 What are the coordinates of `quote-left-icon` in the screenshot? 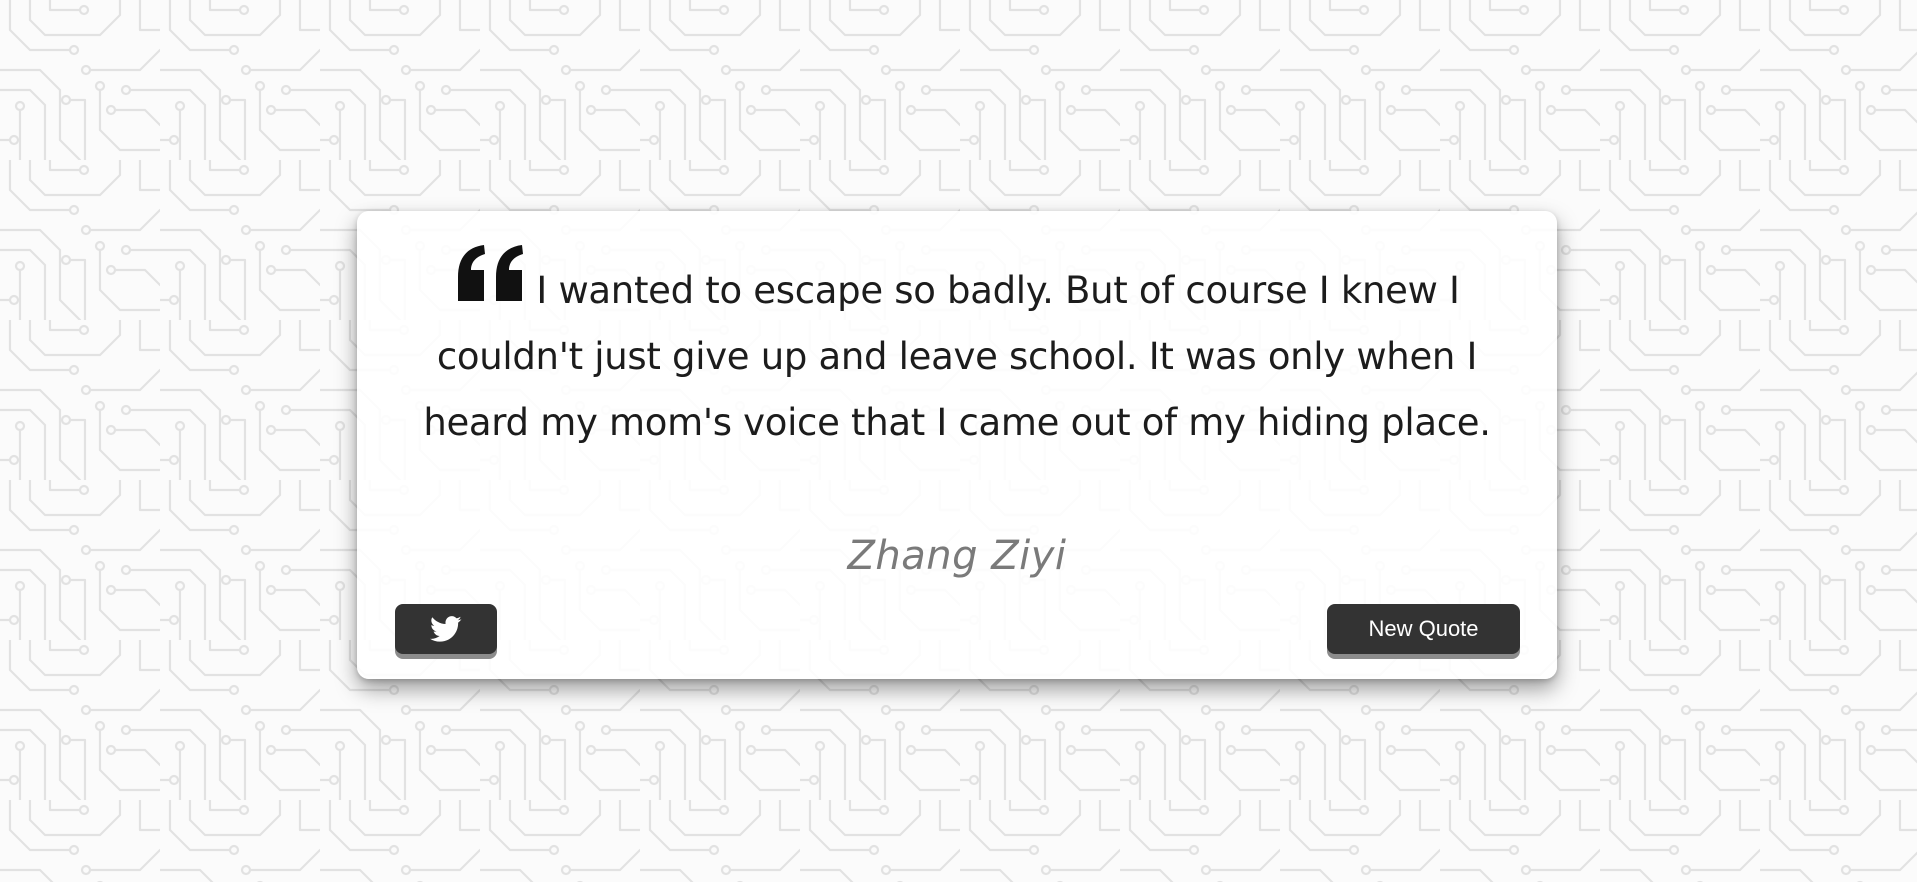 It's located at (491, 273).